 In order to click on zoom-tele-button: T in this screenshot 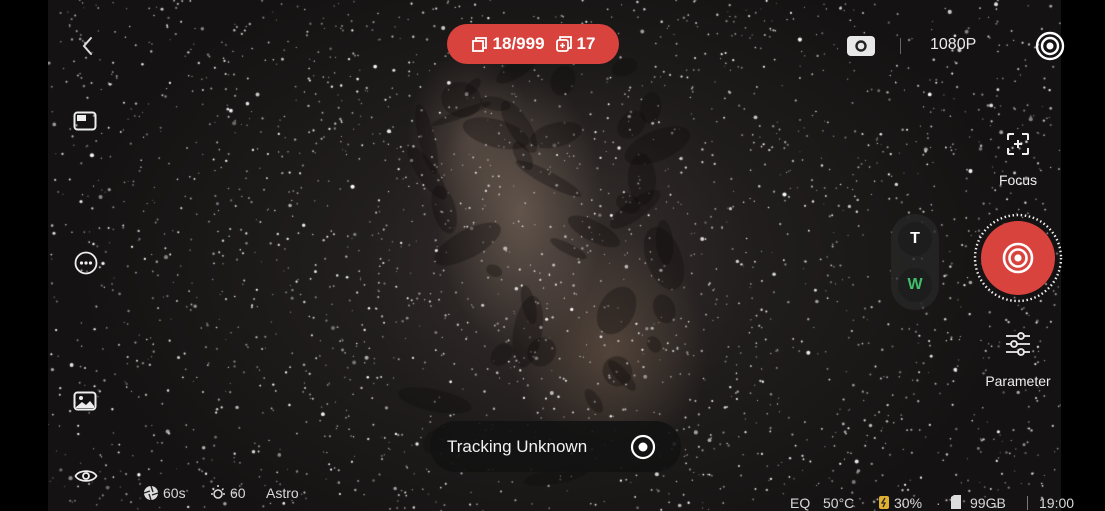, I will do `click(915, 239)`.